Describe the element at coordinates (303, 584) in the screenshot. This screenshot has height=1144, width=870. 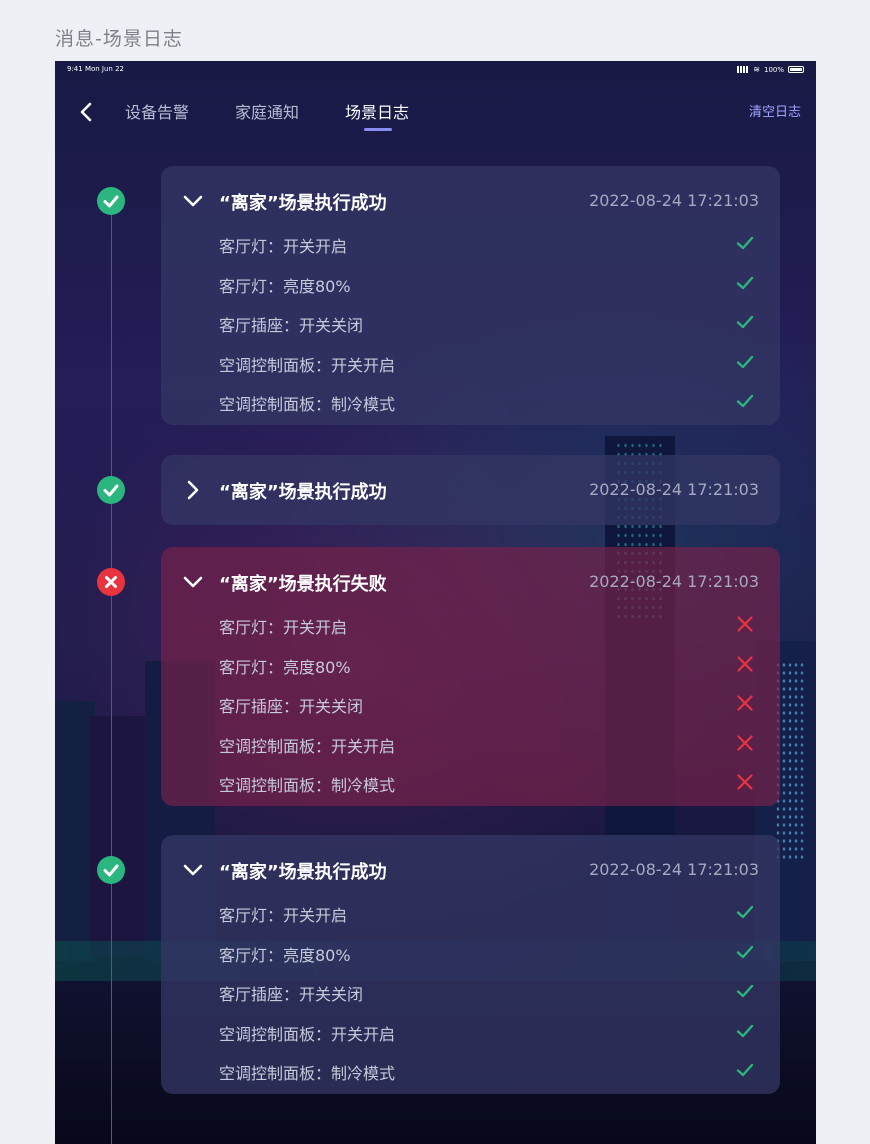
I see `scene-log-title: “离家”场景执行失败` at that location.